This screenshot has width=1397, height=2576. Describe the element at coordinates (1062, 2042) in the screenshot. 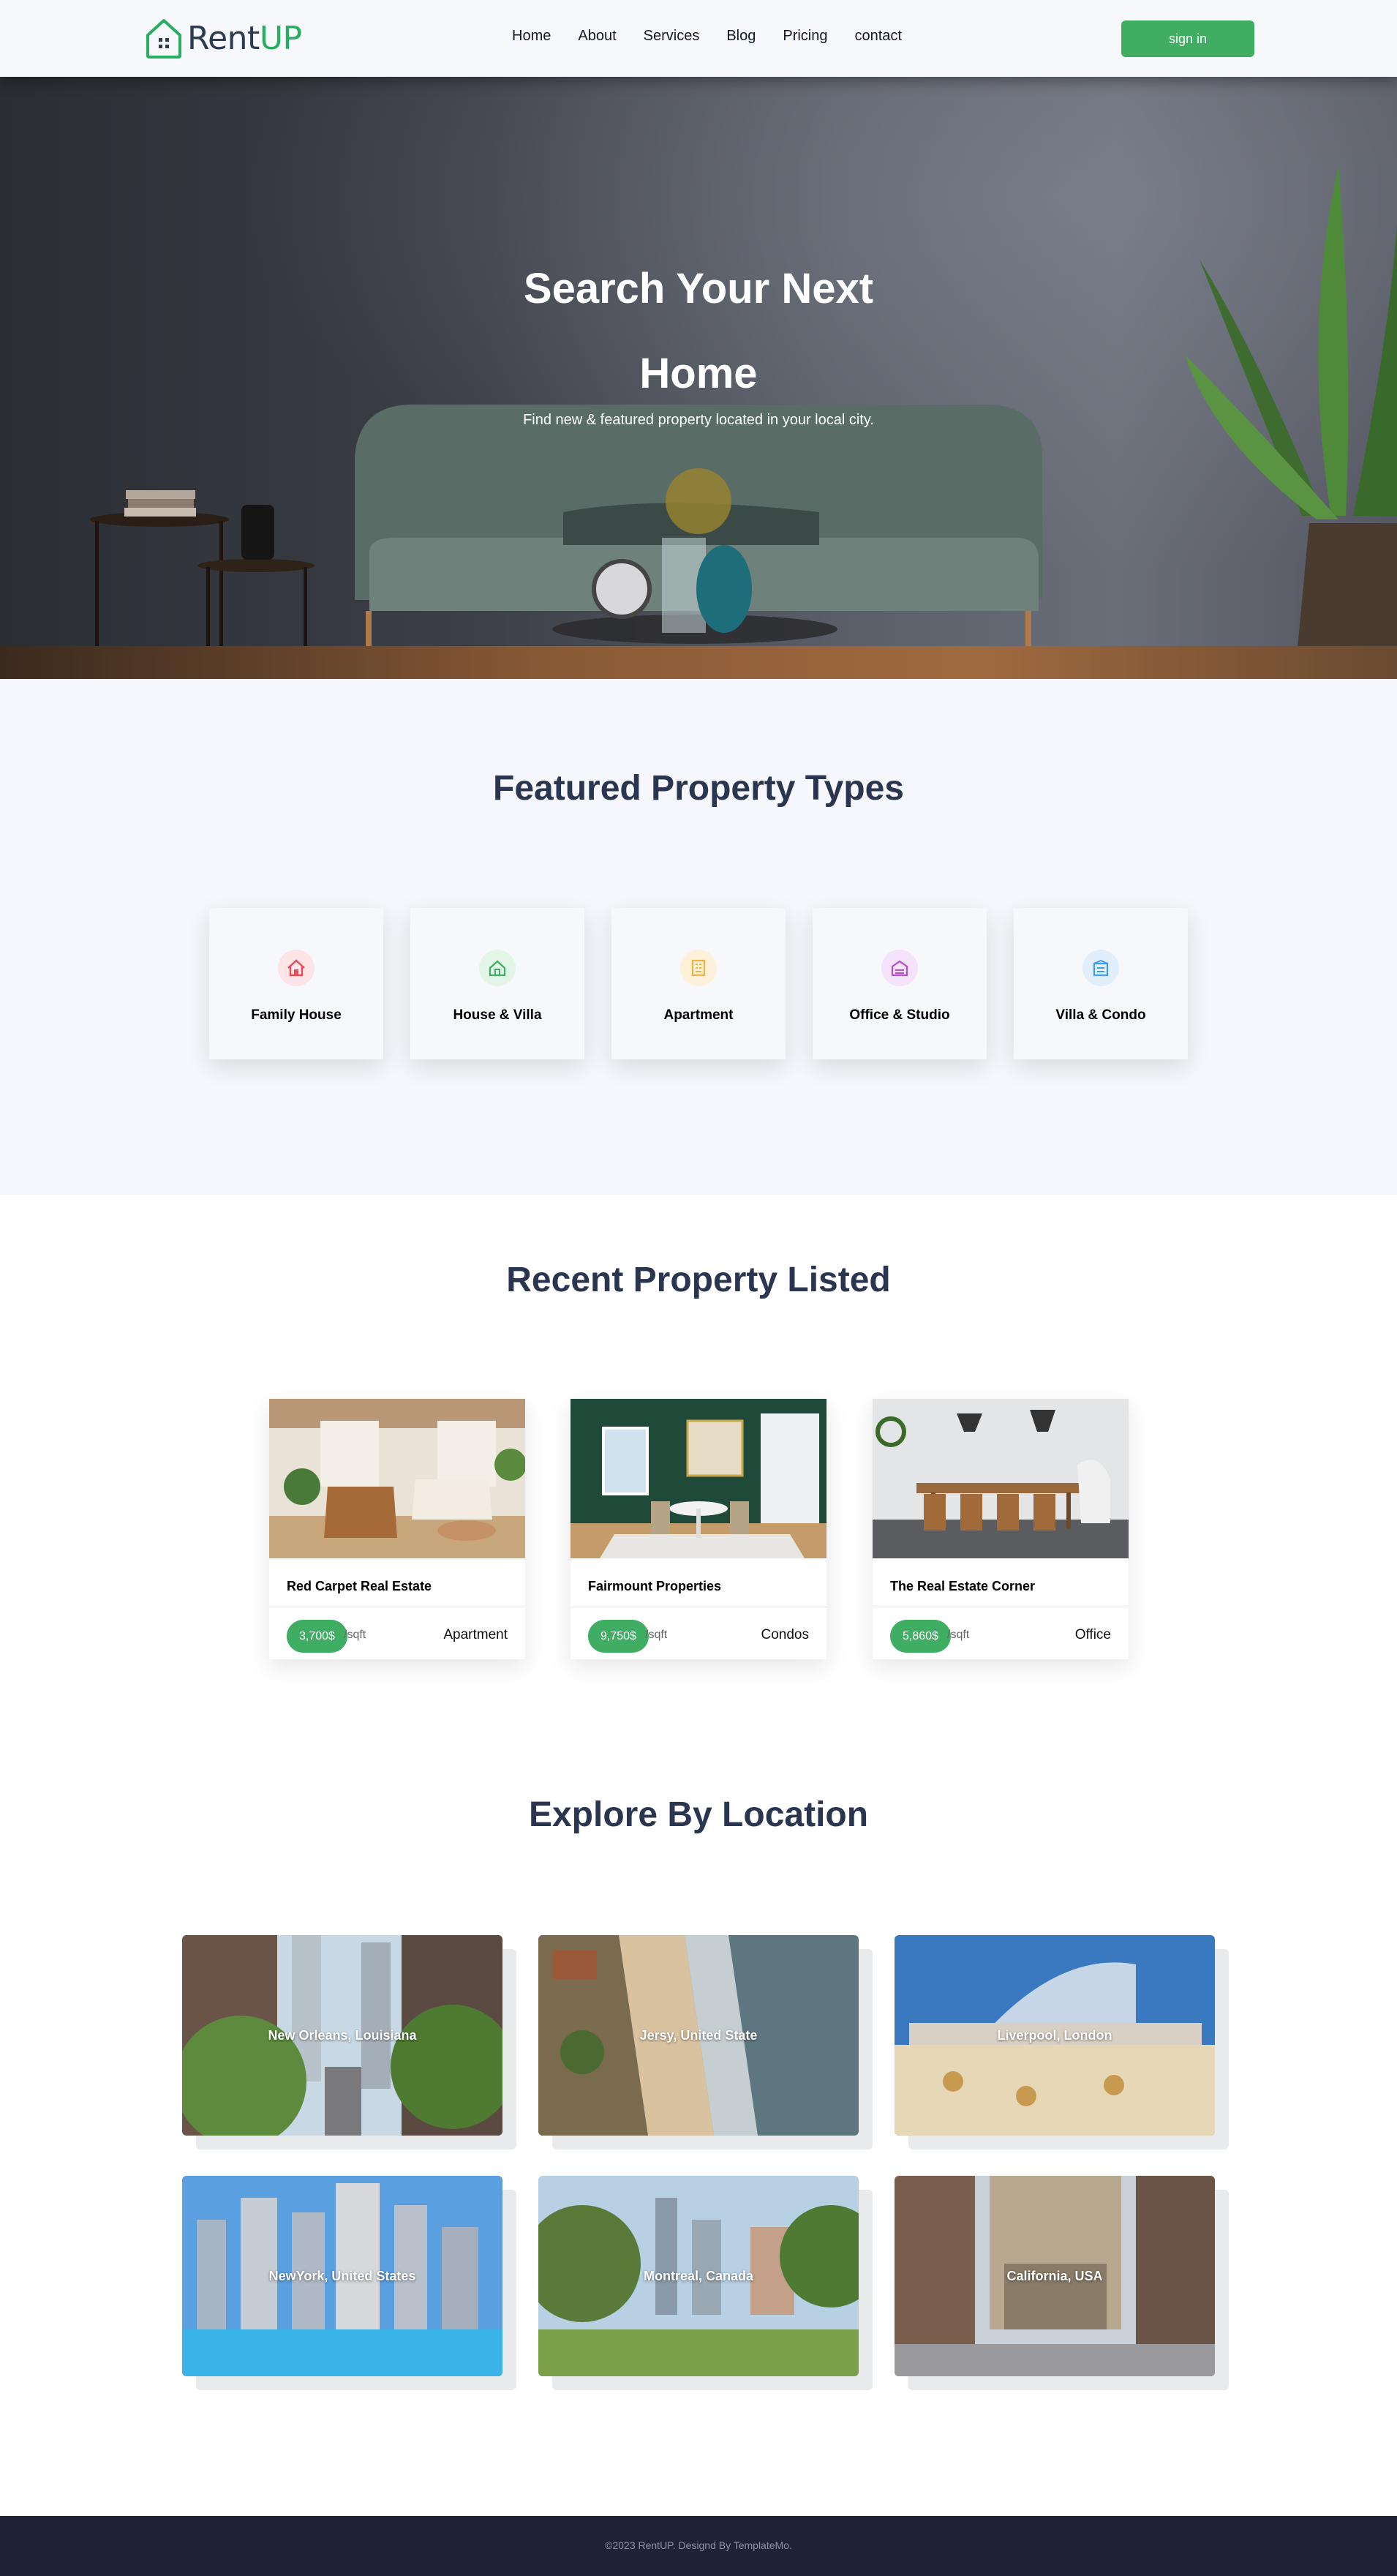

I see `location-card-liverpool: Liverpool, London` at that location.